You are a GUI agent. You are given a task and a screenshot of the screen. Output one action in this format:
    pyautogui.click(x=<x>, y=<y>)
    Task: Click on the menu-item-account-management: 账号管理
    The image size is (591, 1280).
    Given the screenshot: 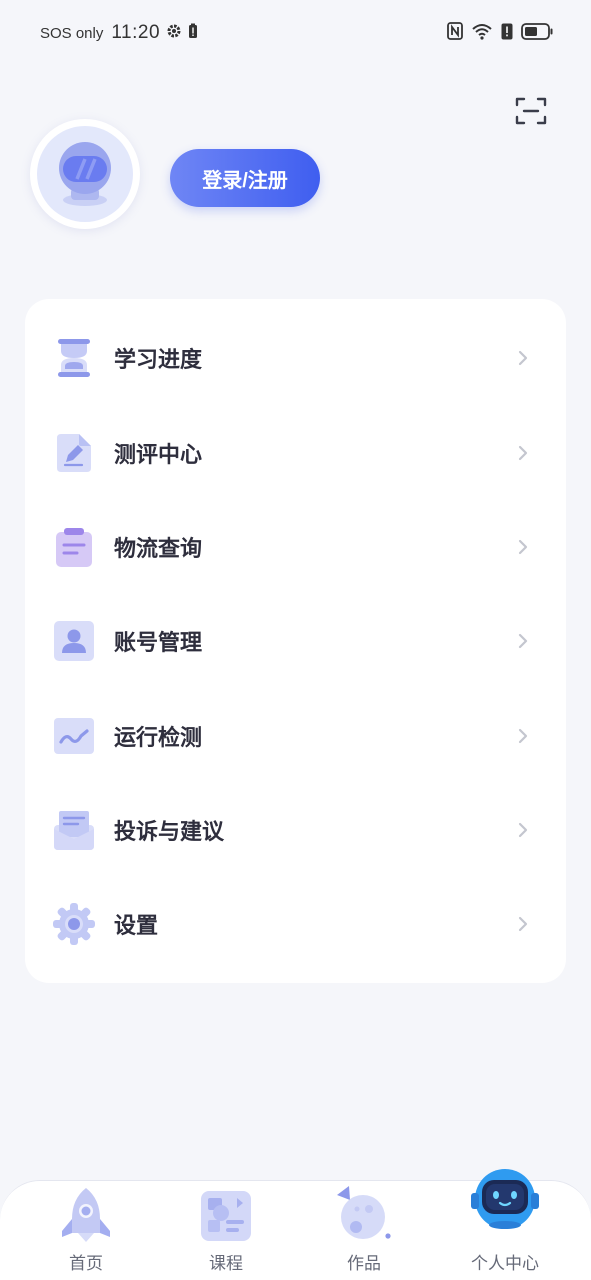 What is the action you would take?
    pyautogui.click(x=295, y=641)
    